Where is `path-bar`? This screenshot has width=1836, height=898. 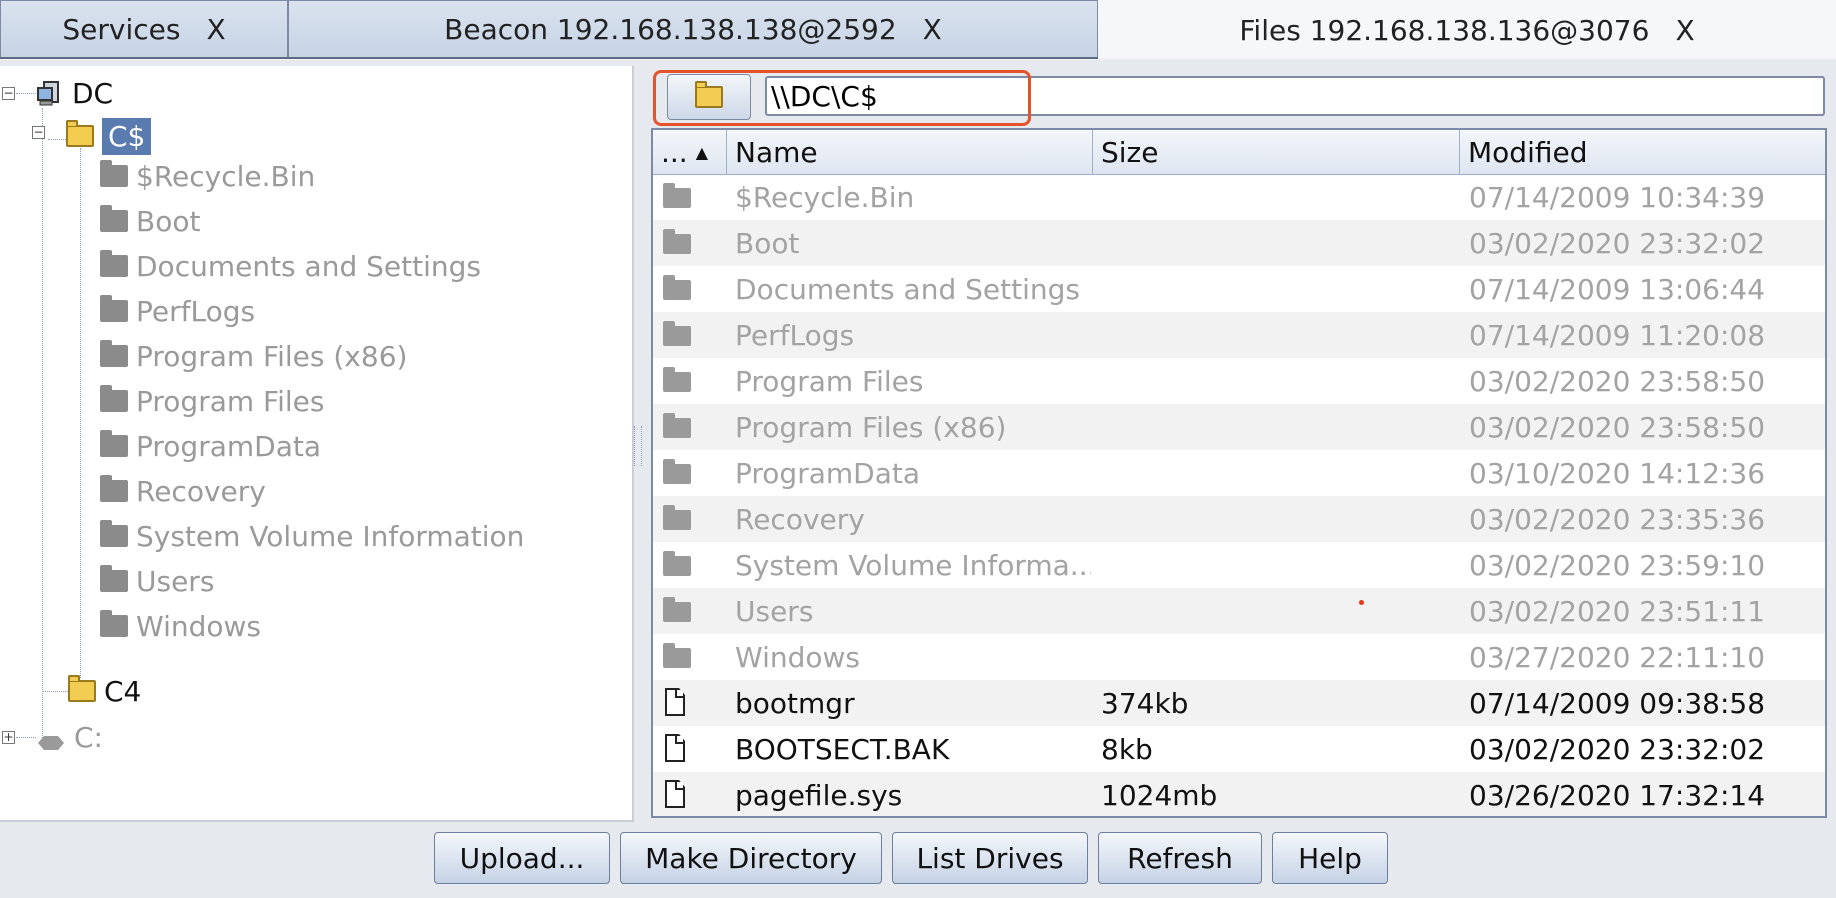 path-bar is located at coordinates (1244, 98).